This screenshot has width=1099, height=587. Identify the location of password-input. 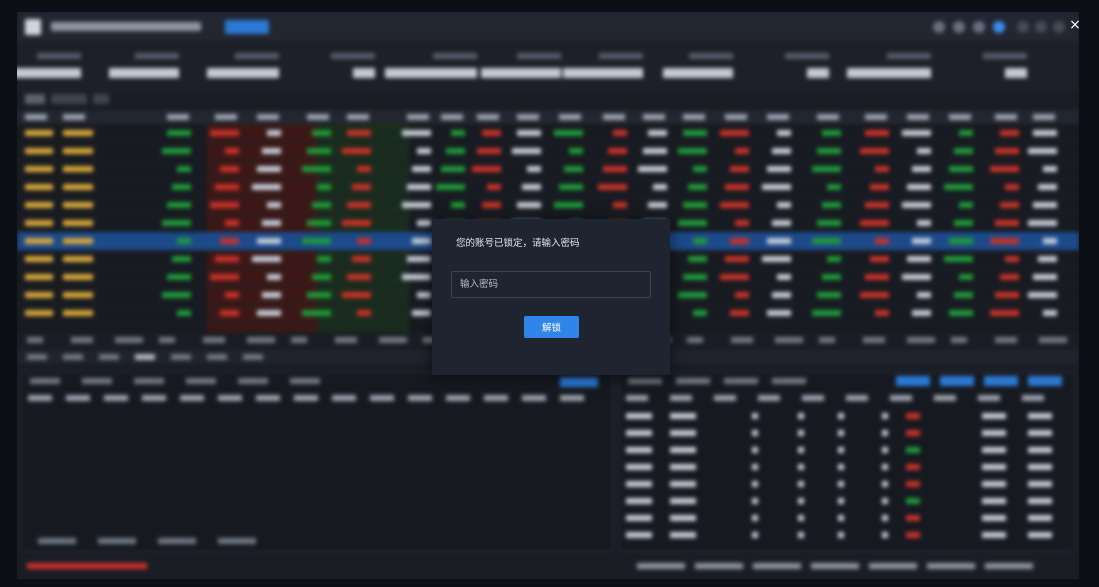
(551, 284).